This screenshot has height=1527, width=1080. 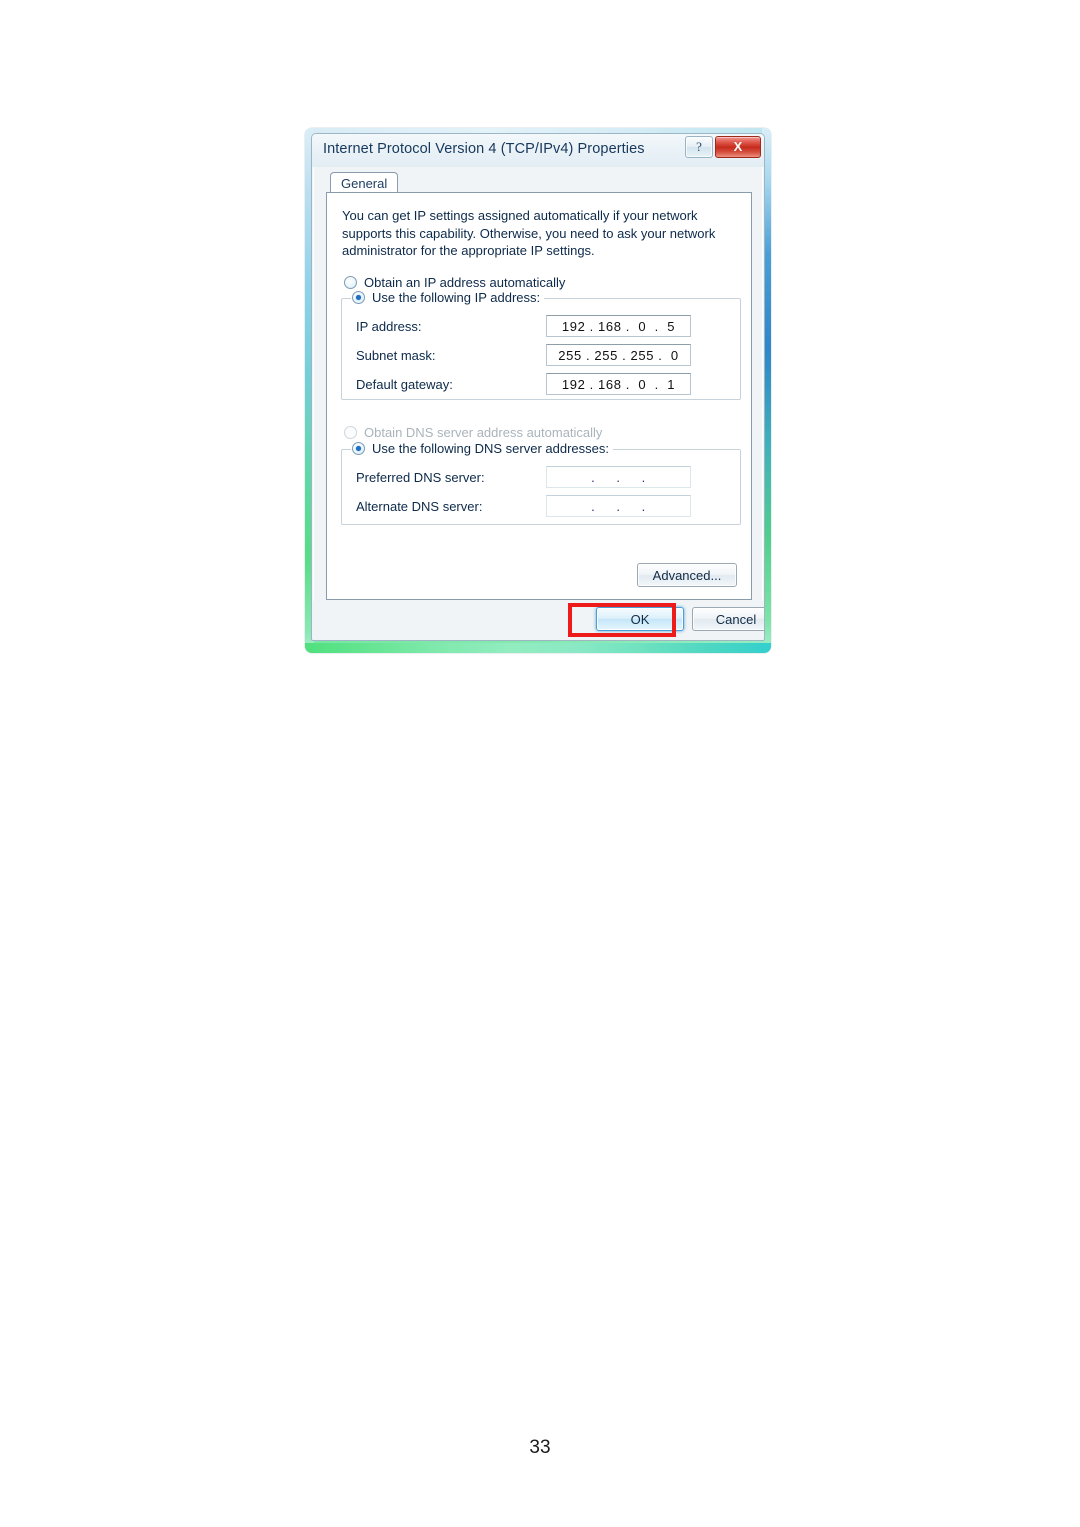 I want to click on field-row-alternate-dns: Alternate DNS server: . . ., so click(x=523, y=506).